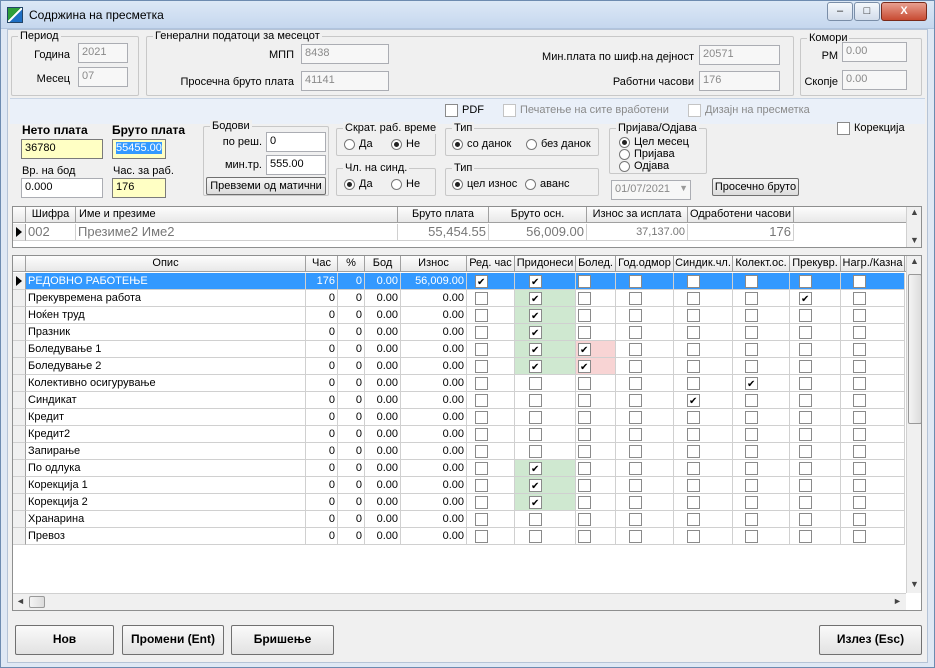  Describe the element at coordinates (20, 601) in the screenshot. I see `items-scroll-left-icon: ◄` at that location.